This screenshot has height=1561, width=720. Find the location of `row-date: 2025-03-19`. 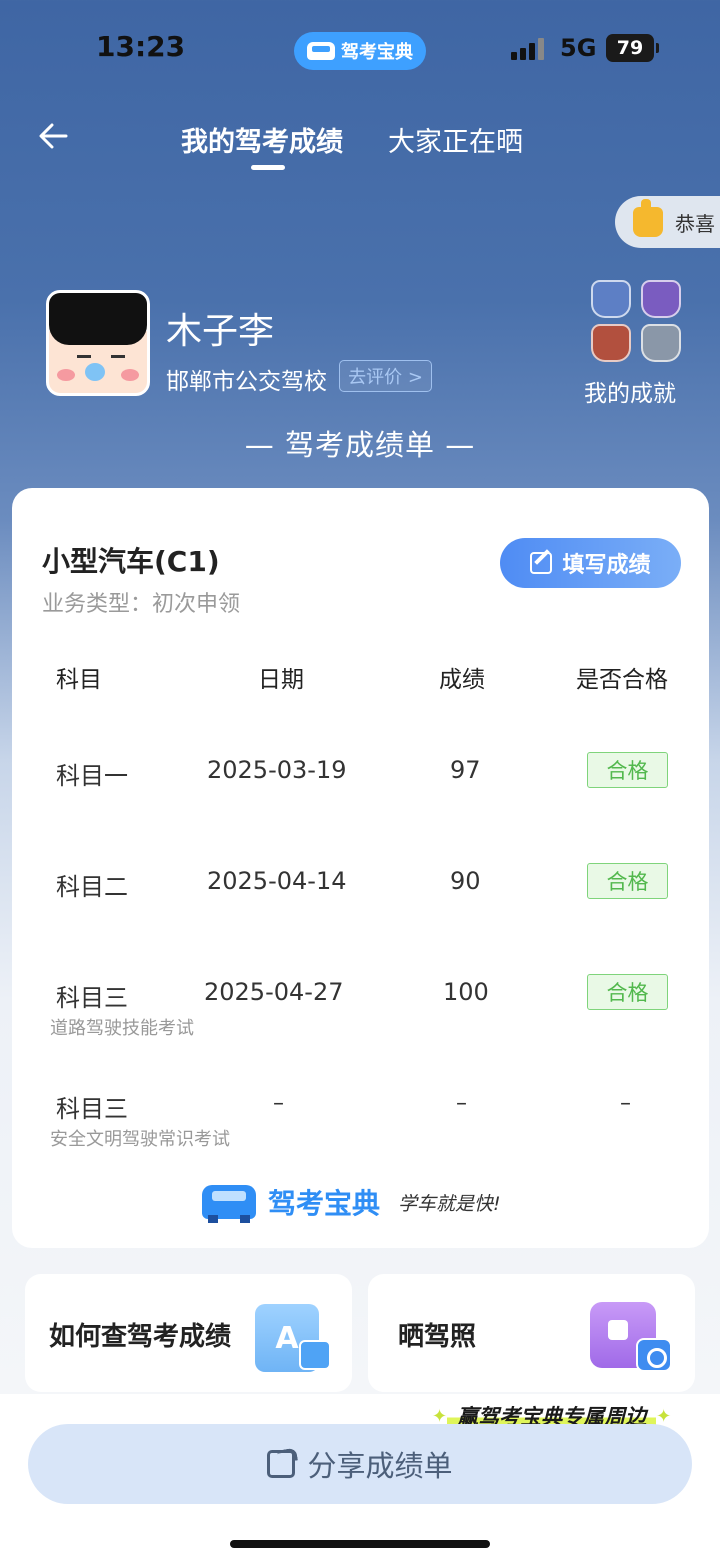

row-date: 2025-03-19 is located at coordinates (277, 770).